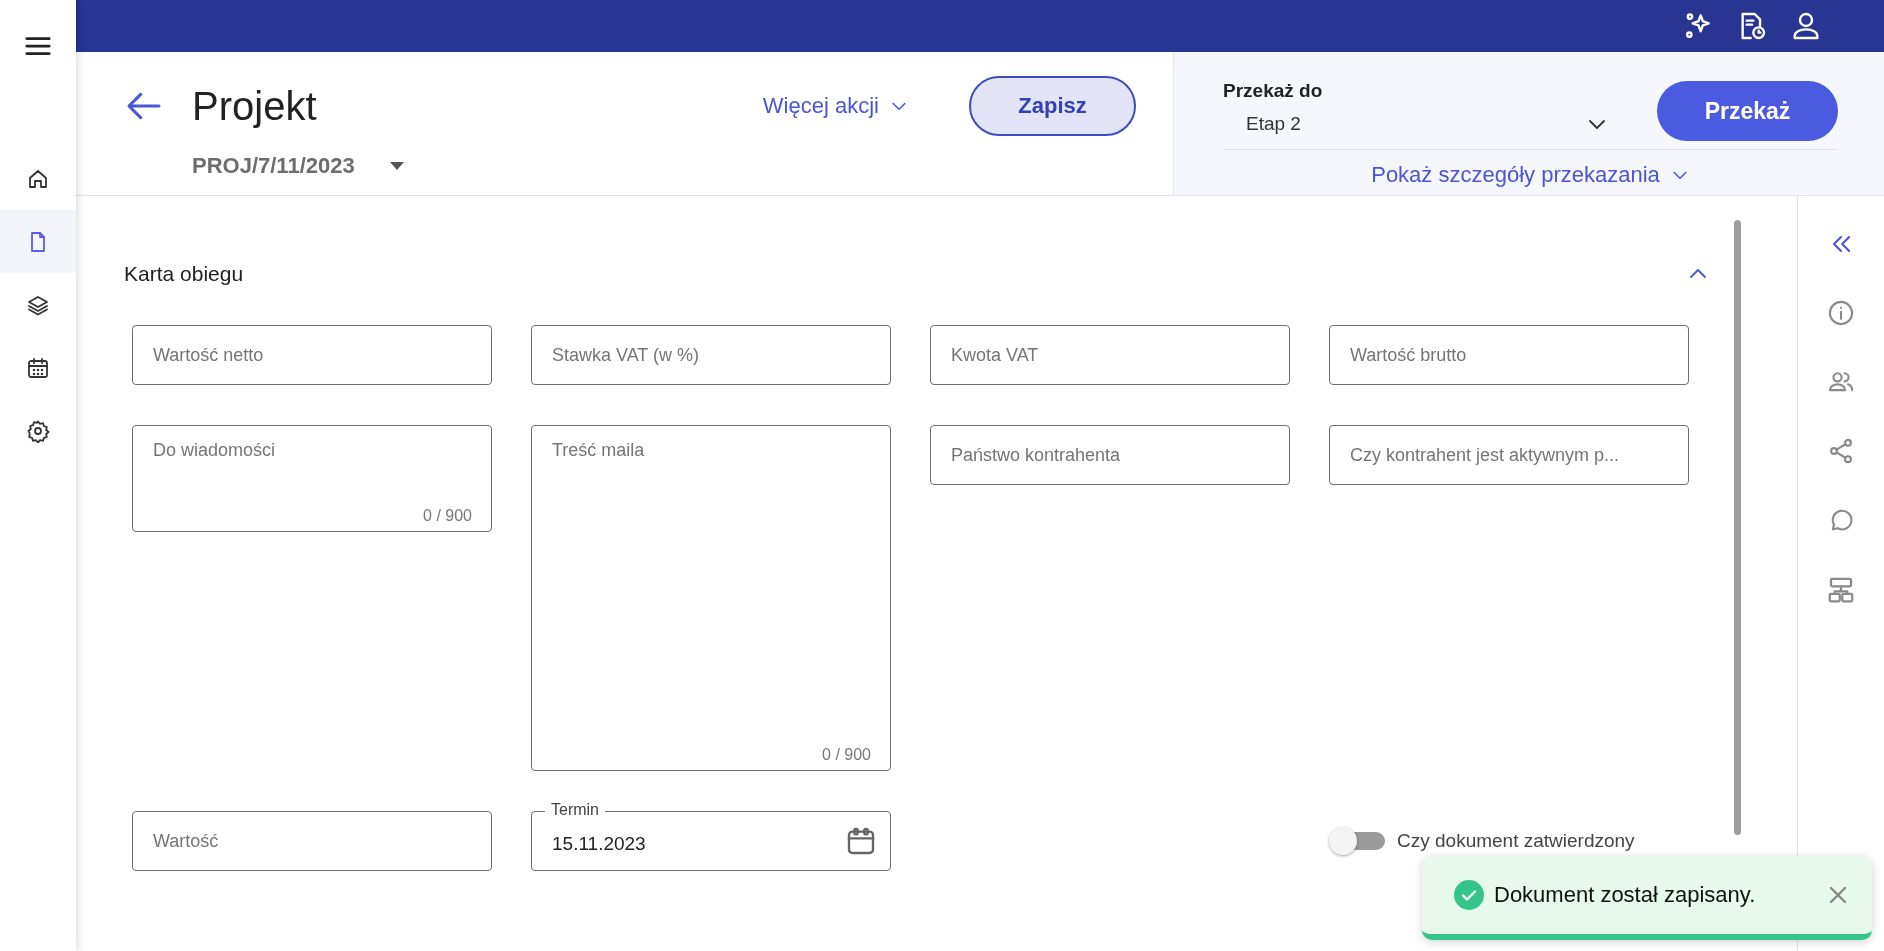 This screenshot has width=1884, height=951. What do you see at coordinates (273, 166) in the screenshot?
I see `document-number: PROJ/7/11/2023` at bounding box center [273, 166].